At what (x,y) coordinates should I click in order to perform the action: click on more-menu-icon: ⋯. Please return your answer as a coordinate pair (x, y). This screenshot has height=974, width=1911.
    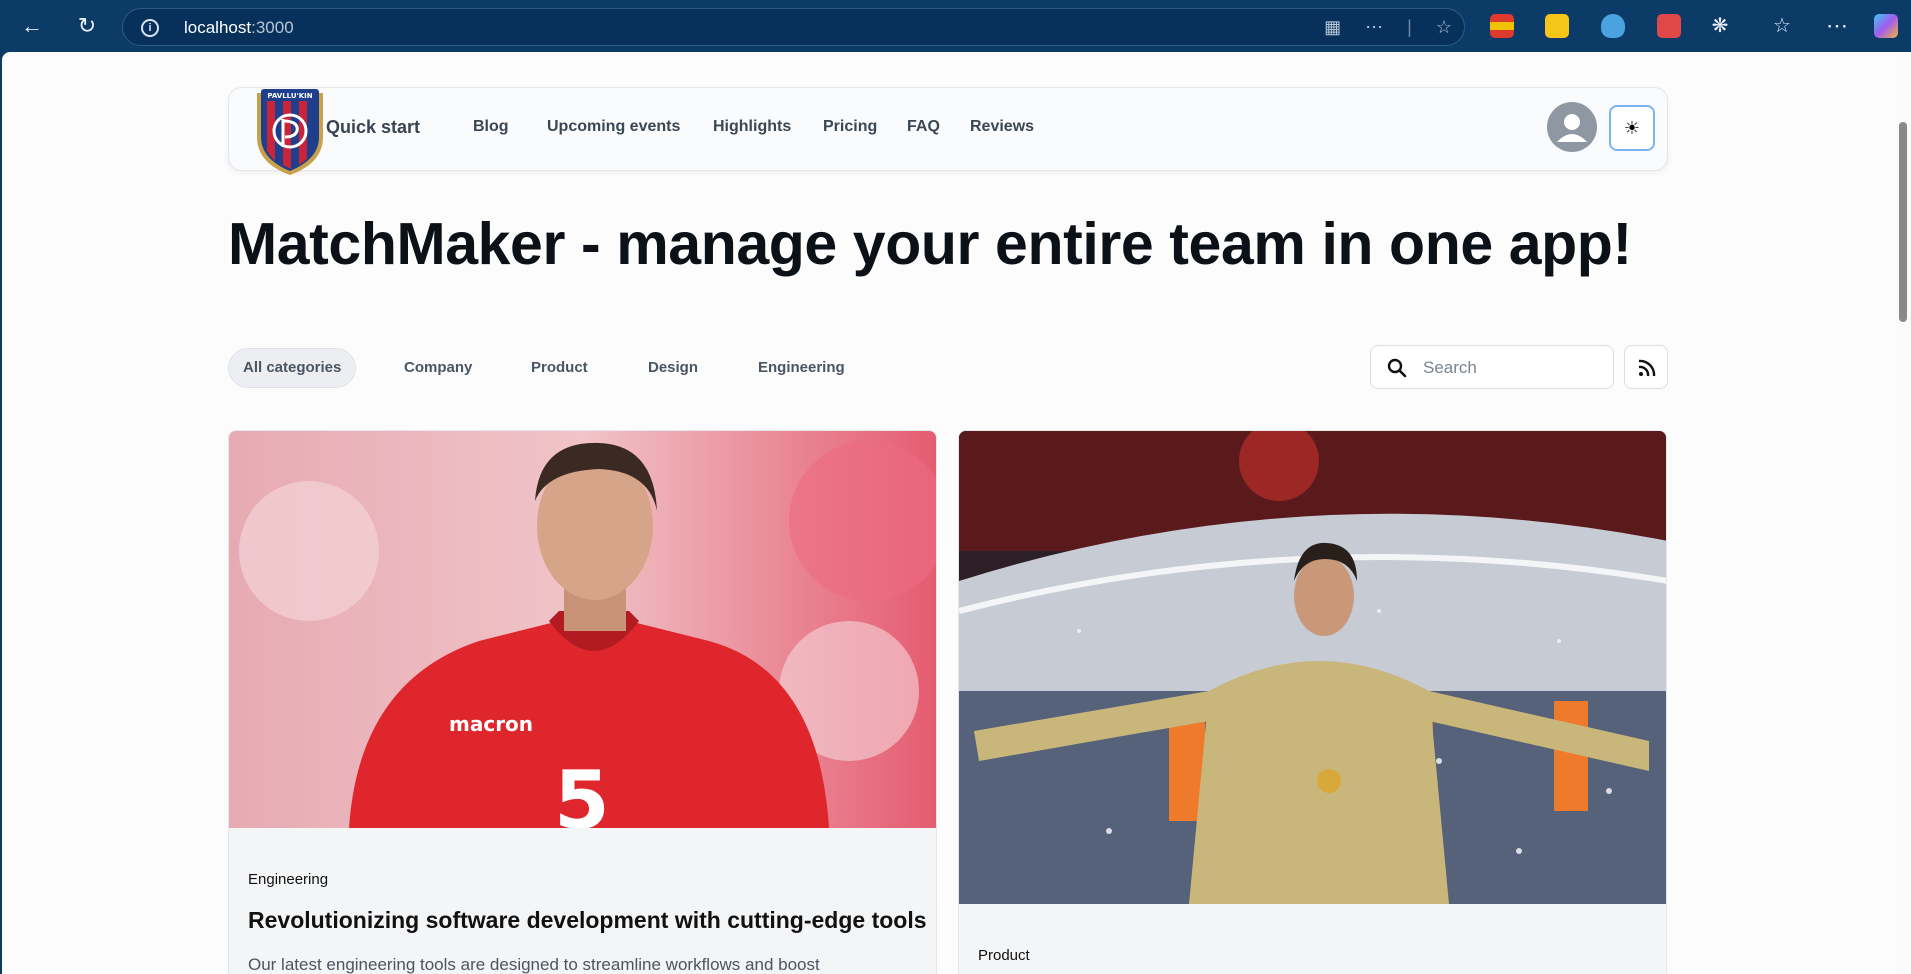
    Looking at the image, I should click on (1837, 26).